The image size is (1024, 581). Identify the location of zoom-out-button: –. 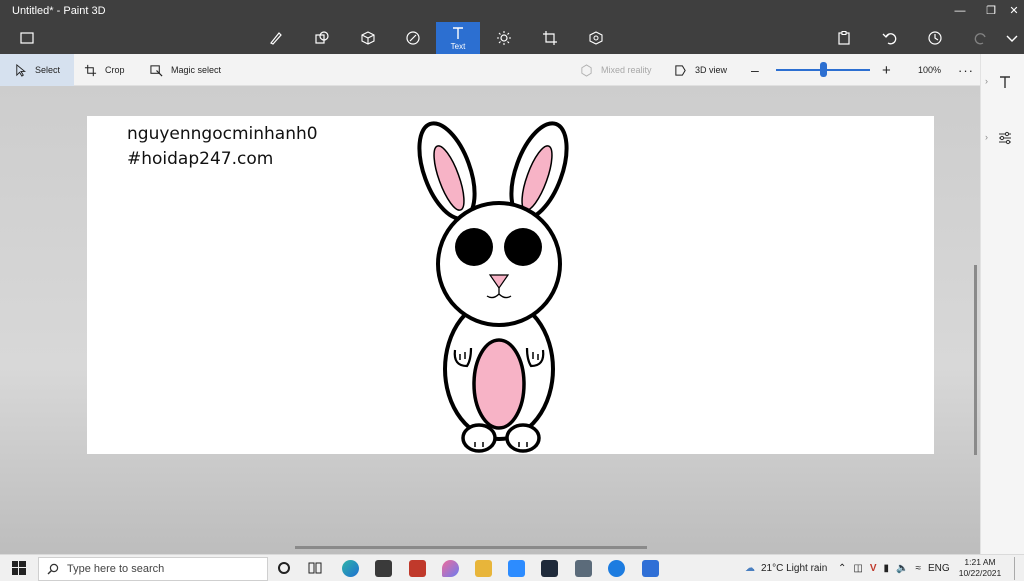
(755, 70).